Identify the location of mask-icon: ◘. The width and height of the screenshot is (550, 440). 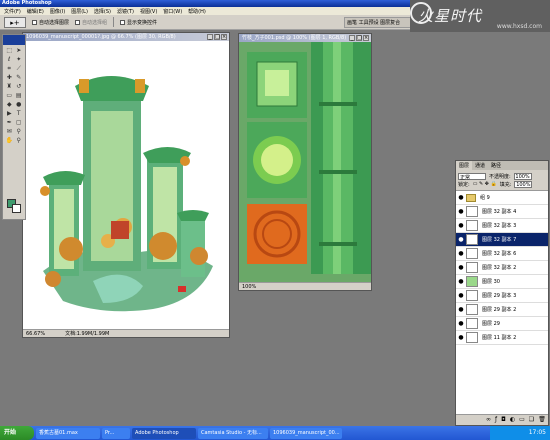
(503, 419).